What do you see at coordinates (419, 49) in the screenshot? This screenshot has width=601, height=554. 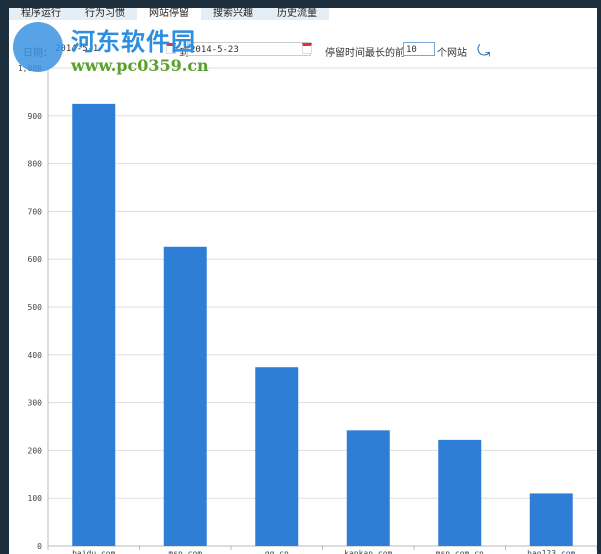 I see `top-n-input: 10` at bounding box center [419, 49].